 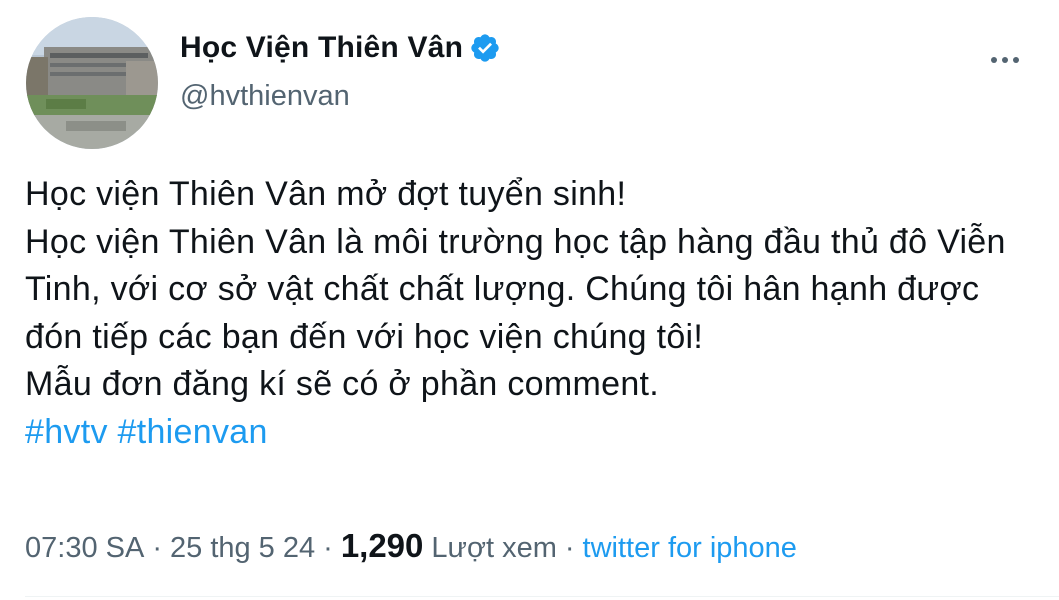 I want to click on author-handle: @hvthienvan, so click(x=265, y=96).